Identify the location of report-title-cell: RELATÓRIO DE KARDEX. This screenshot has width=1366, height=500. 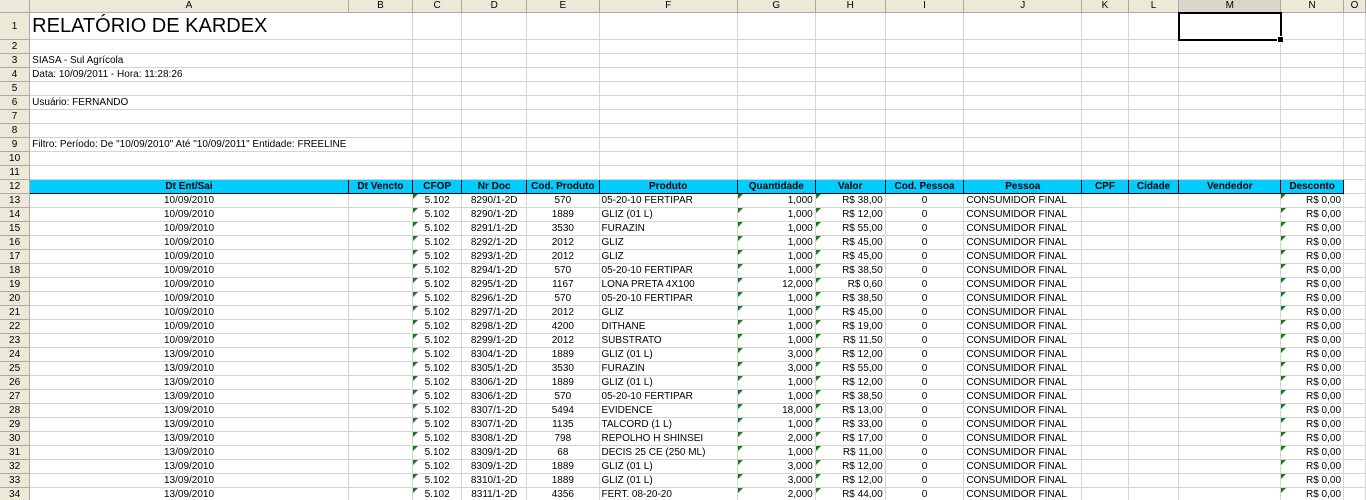
(189, 26).